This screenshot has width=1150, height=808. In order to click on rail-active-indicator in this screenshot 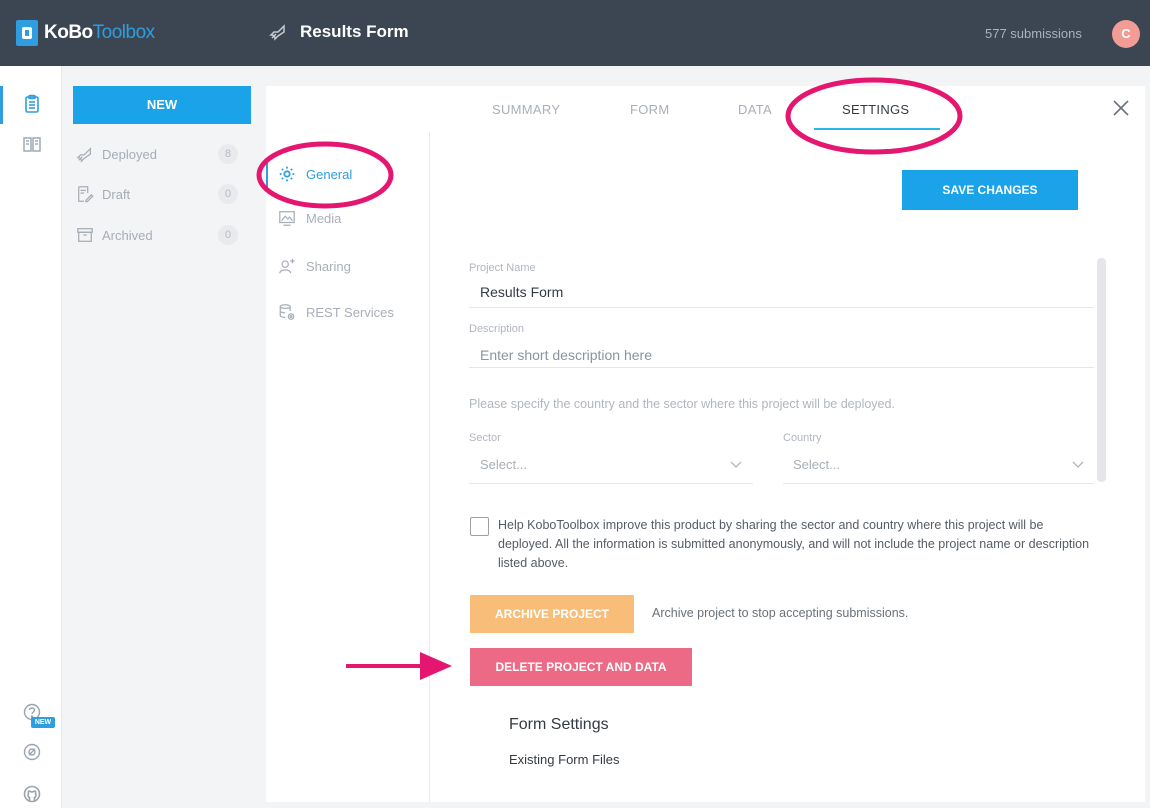, I will do `click(1, 105)`.